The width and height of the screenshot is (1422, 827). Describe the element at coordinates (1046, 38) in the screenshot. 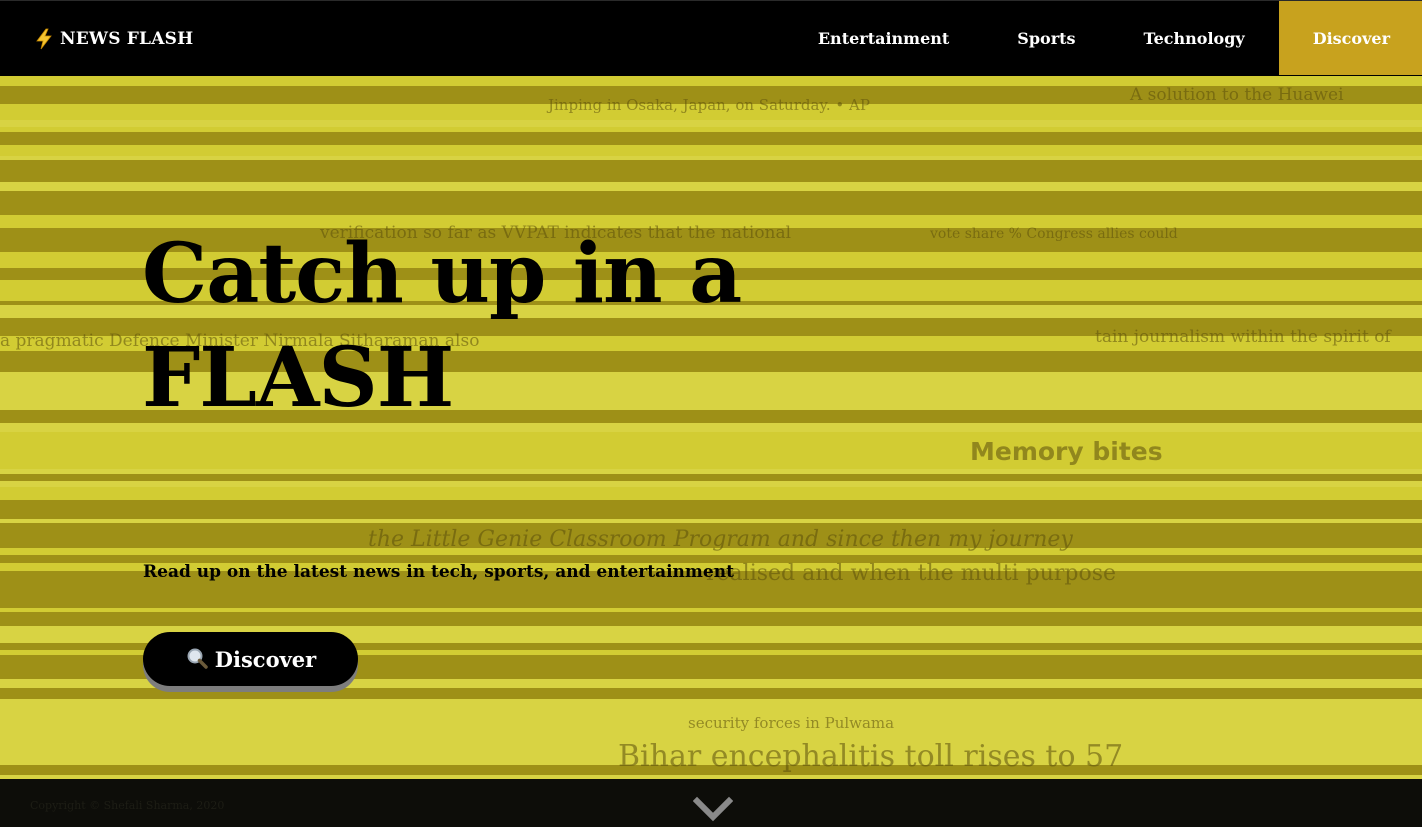

I see `nav-item-sports: Sports` at that location.